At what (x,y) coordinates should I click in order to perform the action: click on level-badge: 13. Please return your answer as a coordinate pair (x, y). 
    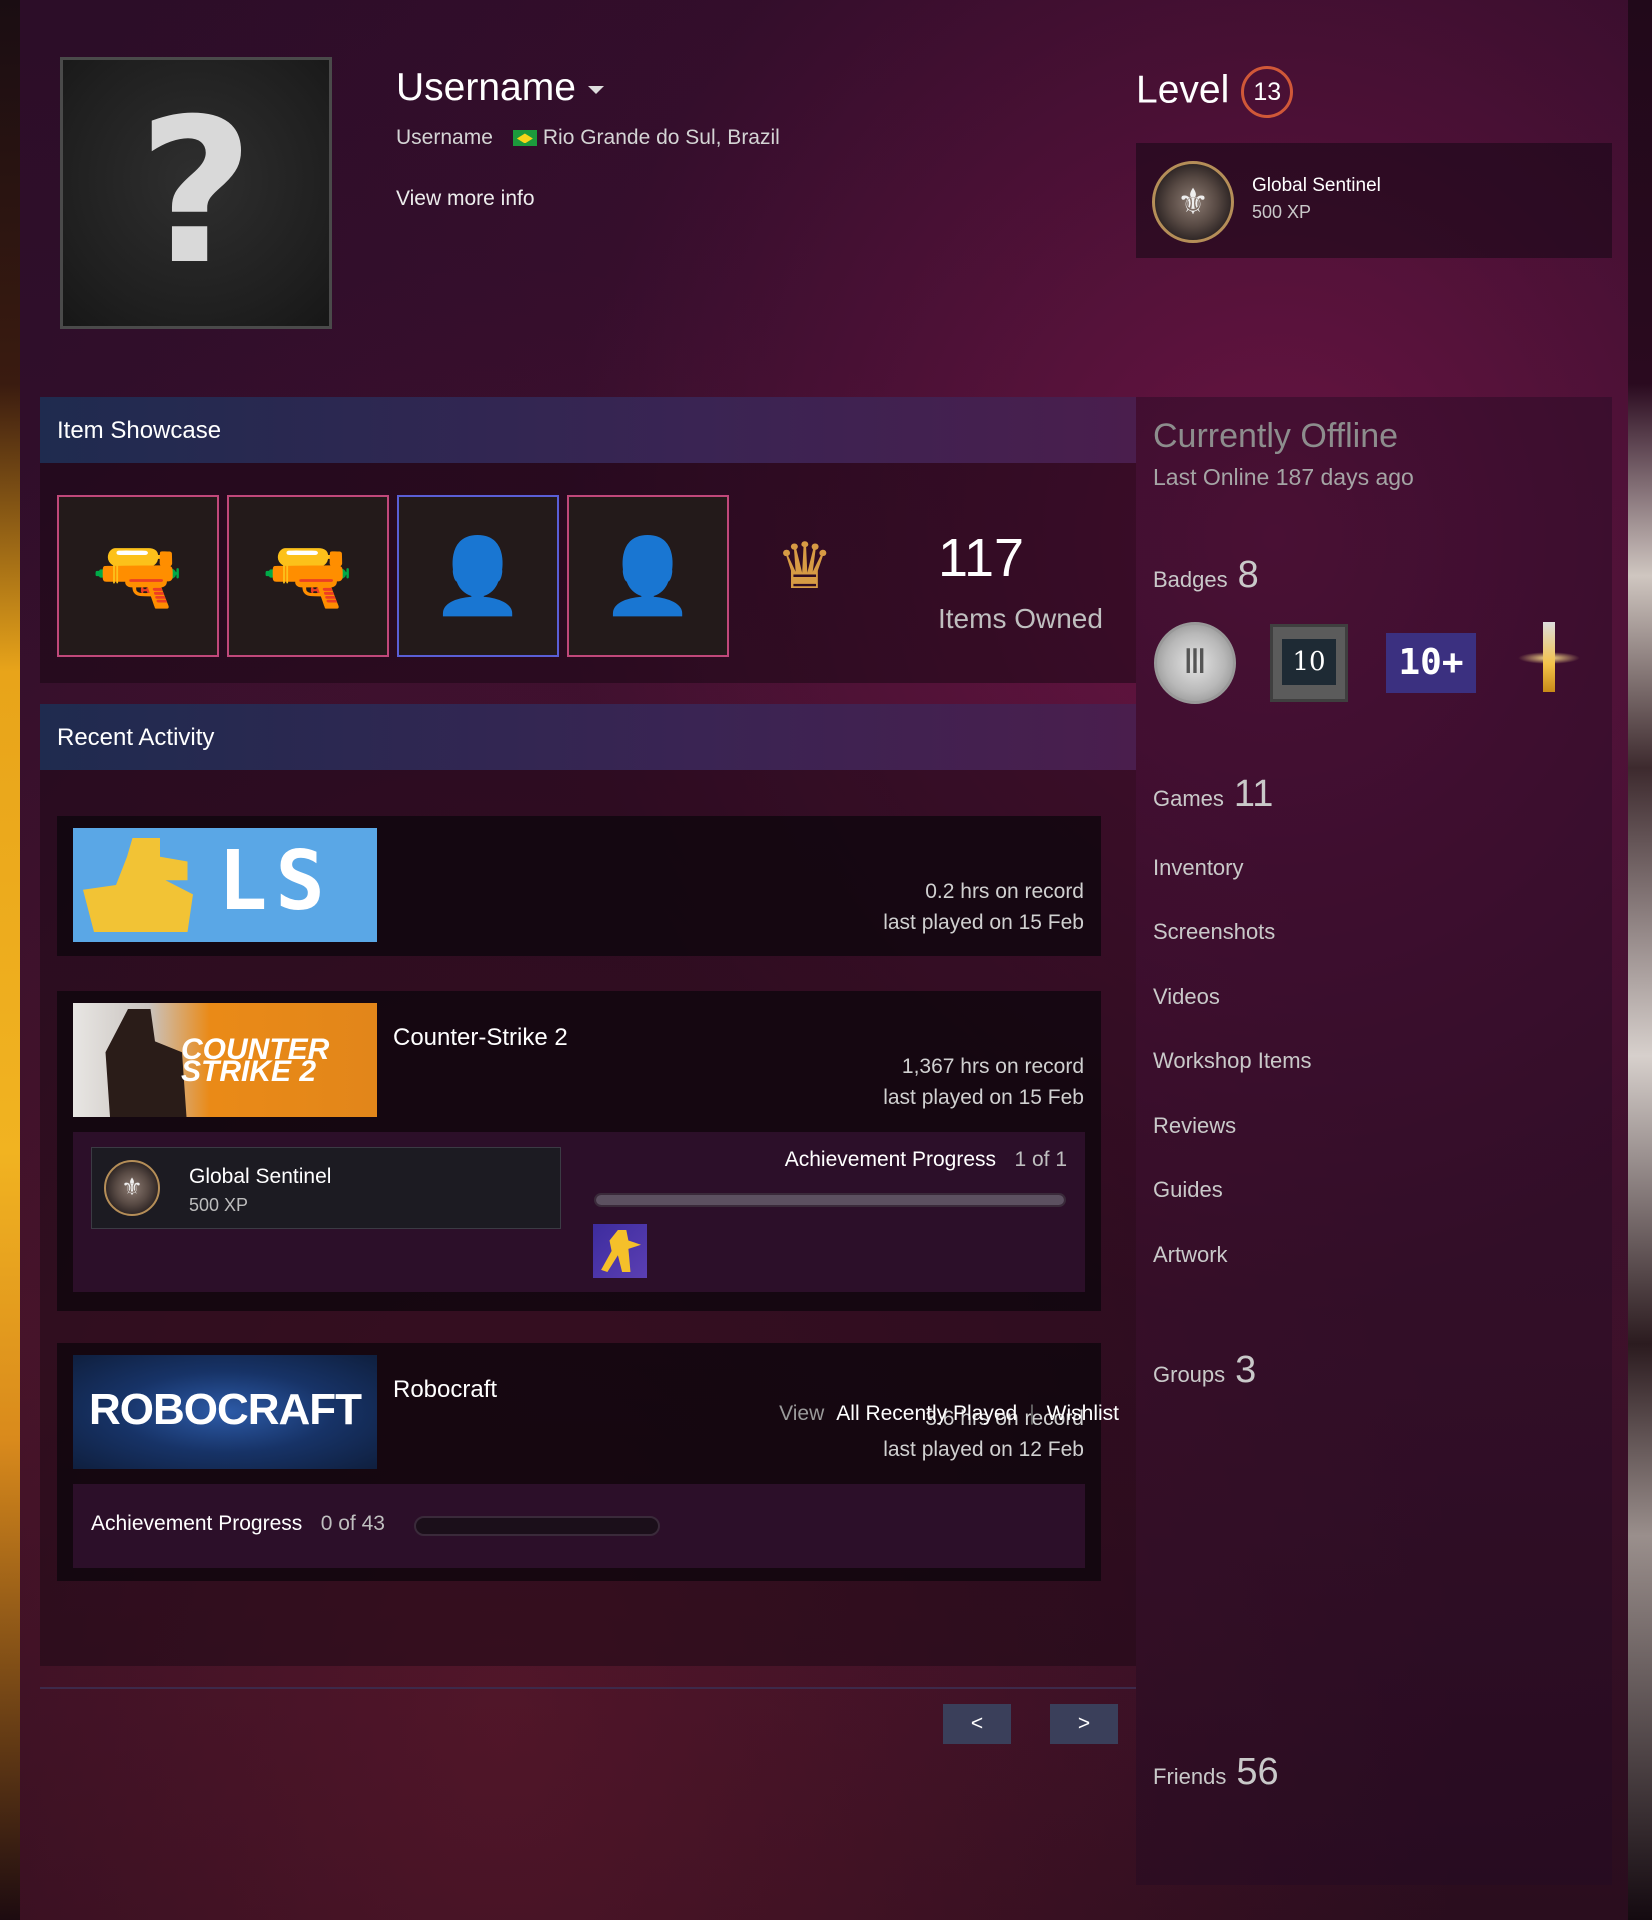
    Looking at the image, I should click on (1267, 92).